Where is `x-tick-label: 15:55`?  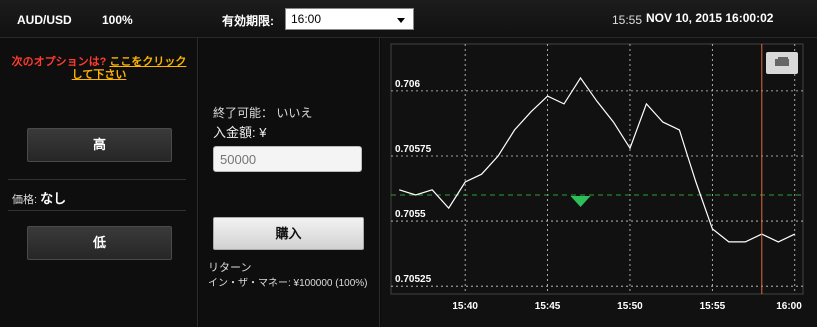 x-tick-label: 15:55 is located at coordinates (713, 306).